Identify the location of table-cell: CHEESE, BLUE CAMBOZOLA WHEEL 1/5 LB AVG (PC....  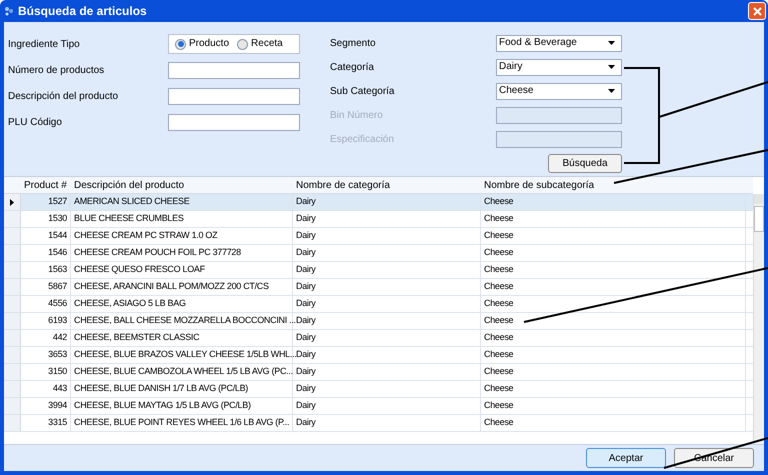
(182, 372).